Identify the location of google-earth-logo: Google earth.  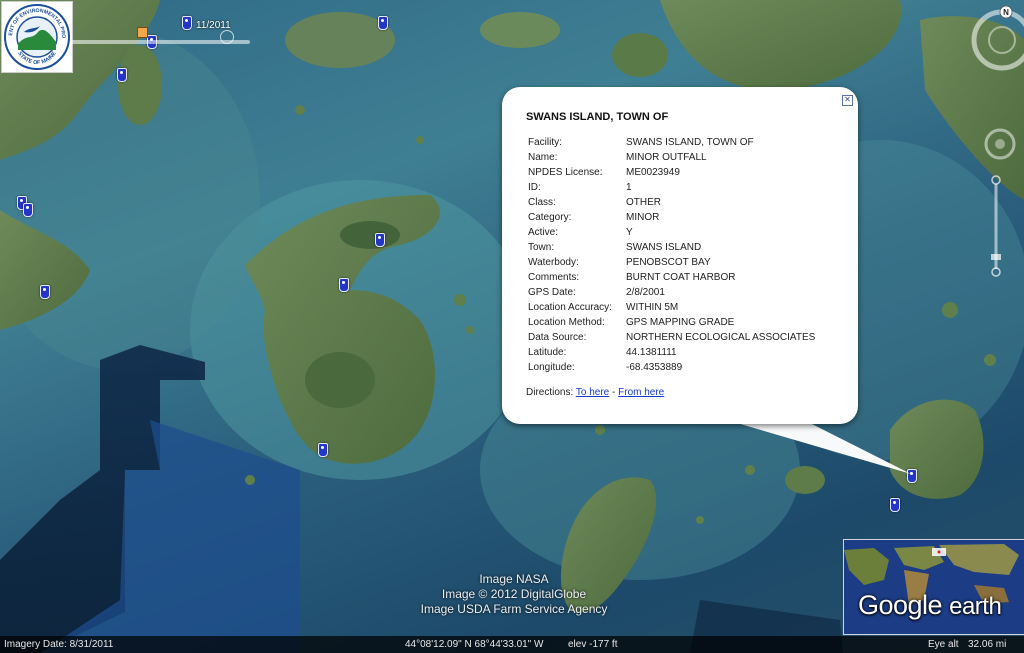
(930, 605).